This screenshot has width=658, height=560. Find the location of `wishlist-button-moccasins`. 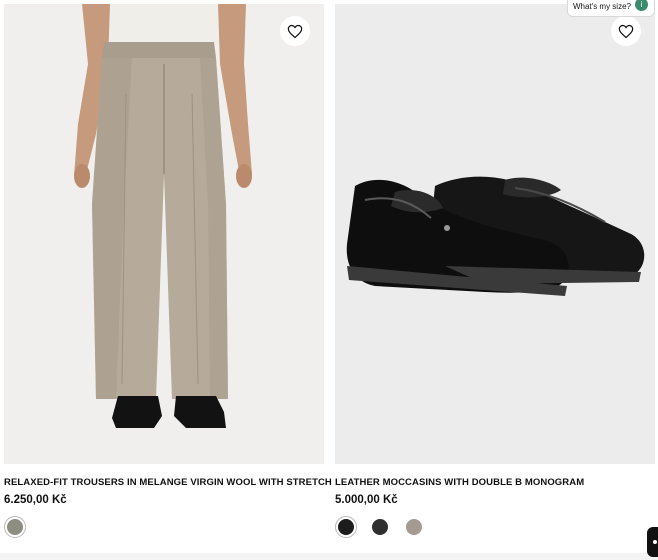

wishlist-button-moccasins is located at coordinates (626, 31).